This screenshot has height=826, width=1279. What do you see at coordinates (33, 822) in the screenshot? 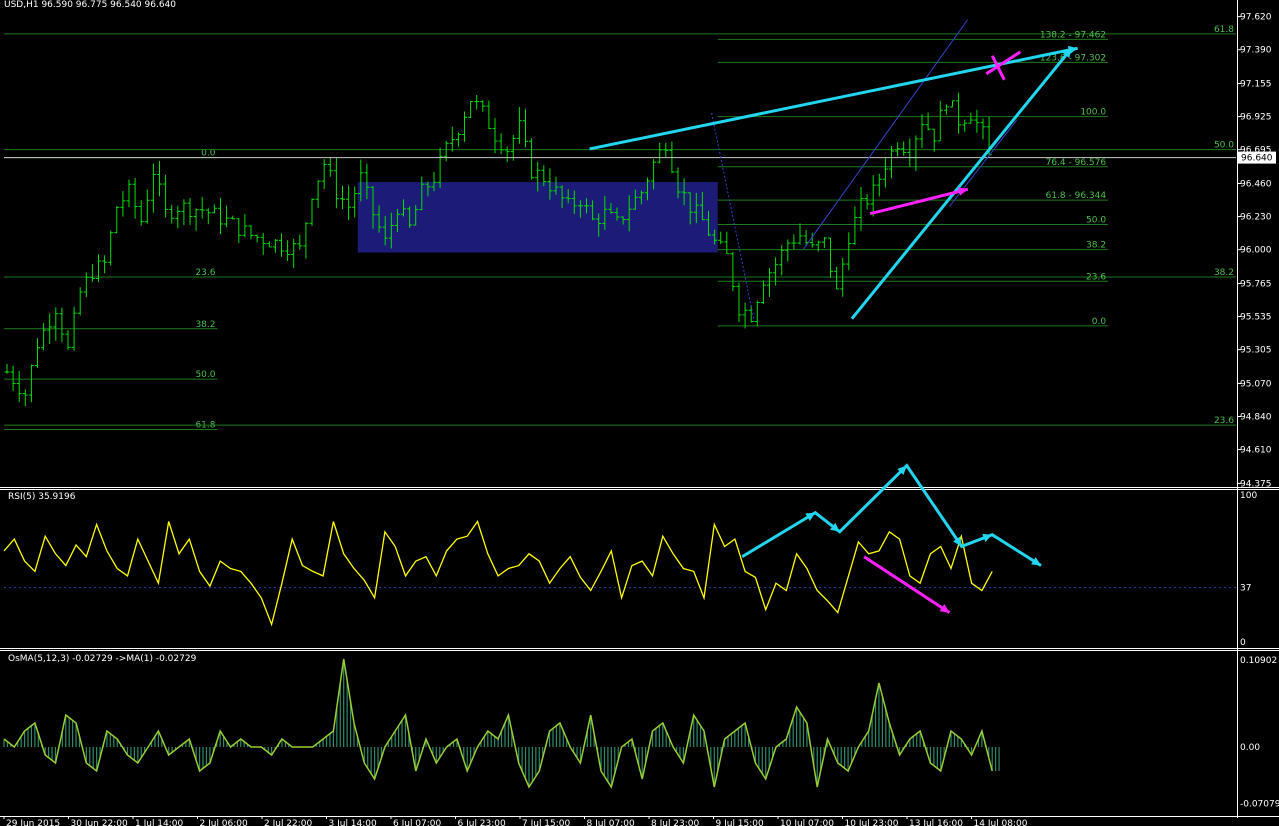
I see `time-tick-label: 29 Jun 2015` at bounding box center [33, 822].